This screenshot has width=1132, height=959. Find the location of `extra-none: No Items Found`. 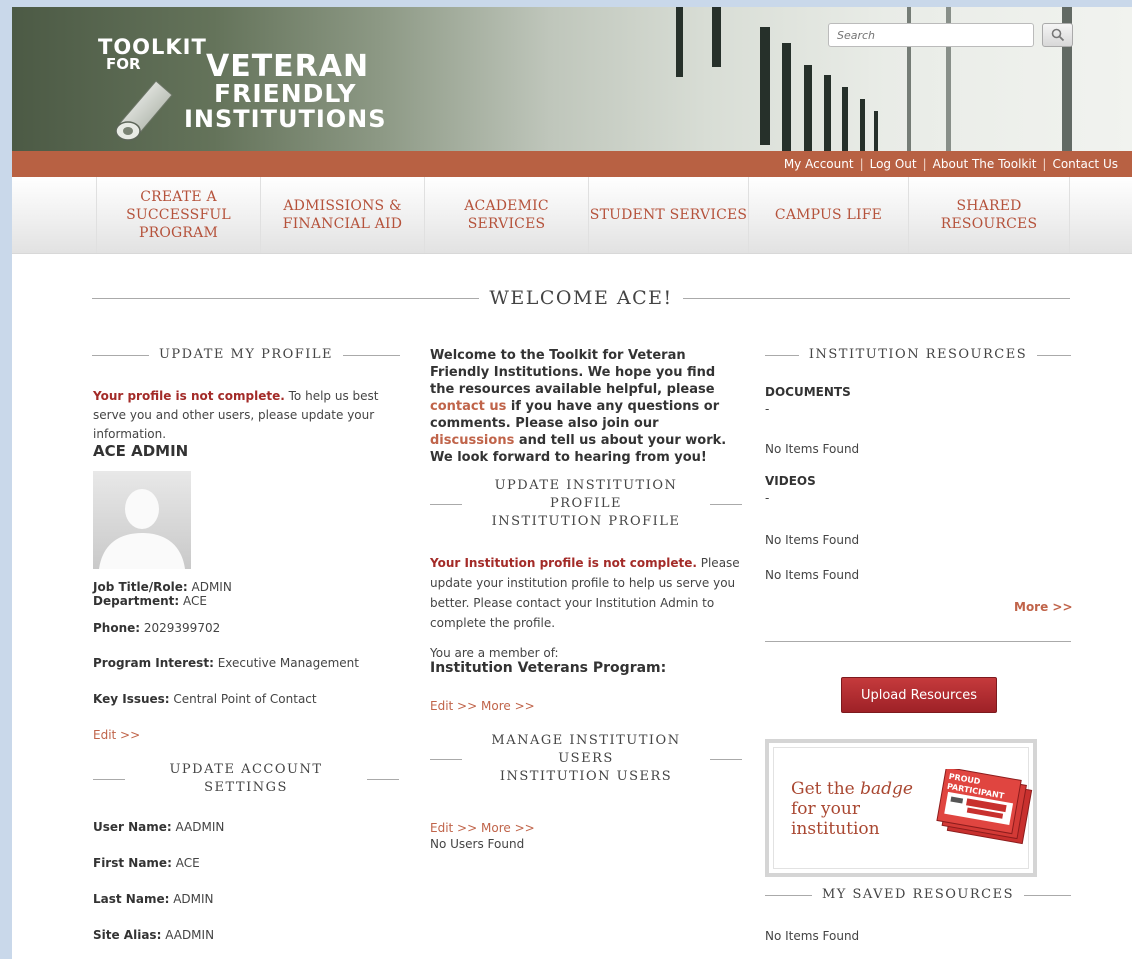

extra-none: No Items Found is located at coordinates (812, 575).